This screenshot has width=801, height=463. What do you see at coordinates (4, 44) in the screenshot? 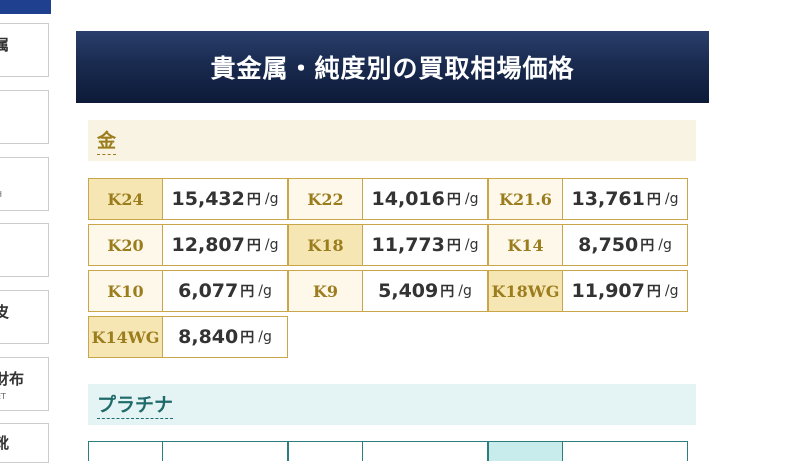
I see `sidebar-item-label: 属` at bounding box center [4, 44].